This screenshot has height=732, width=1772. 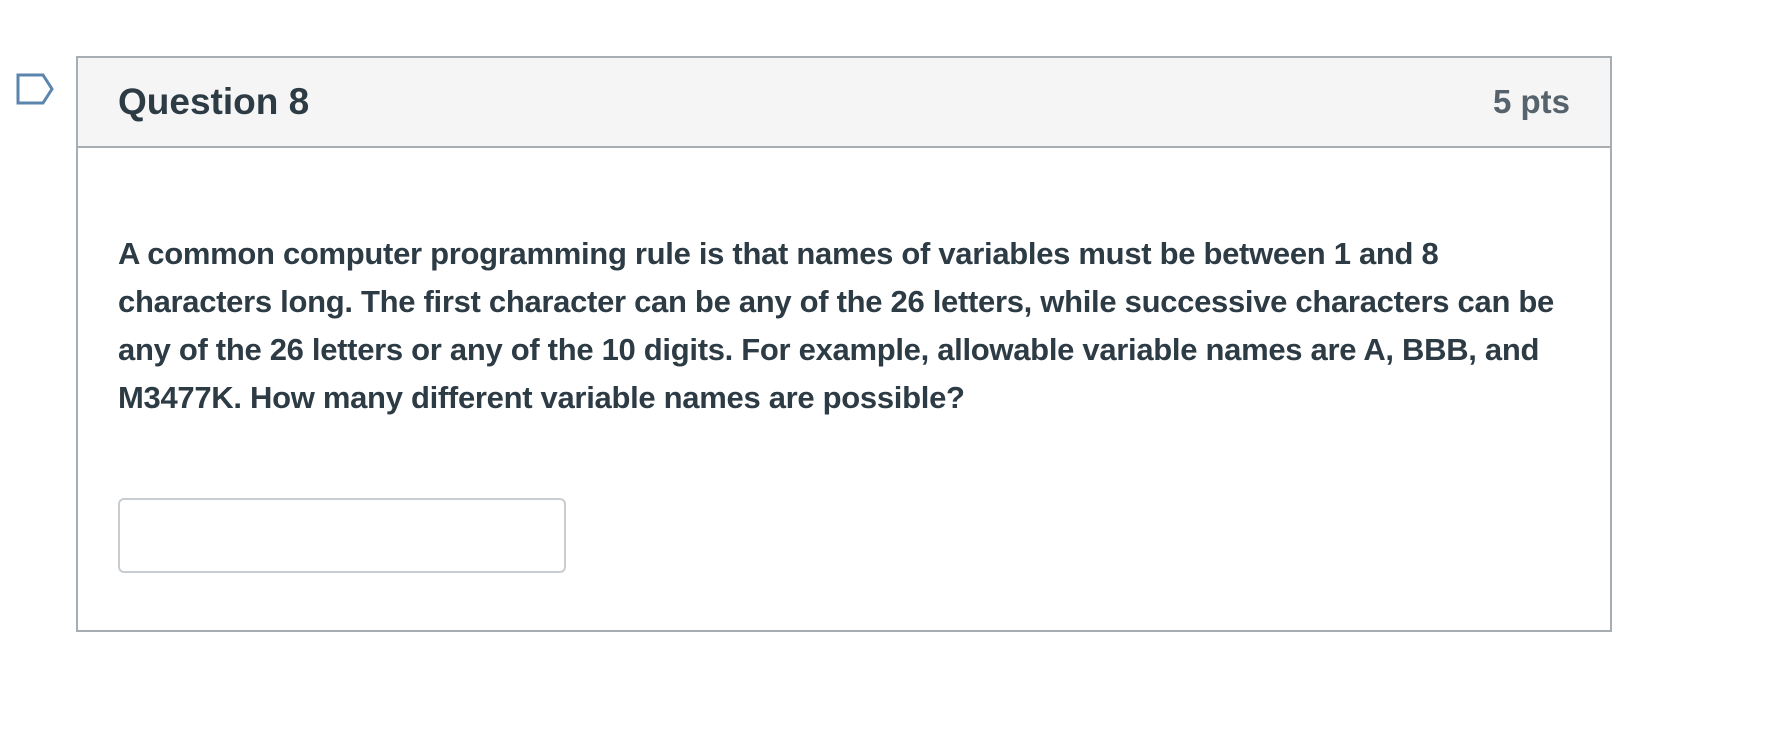 What do you see at coordinates (844, 103) in the screenshot?
I see `question-header: Question 8 5 pts` at bounding box center [844, 103].